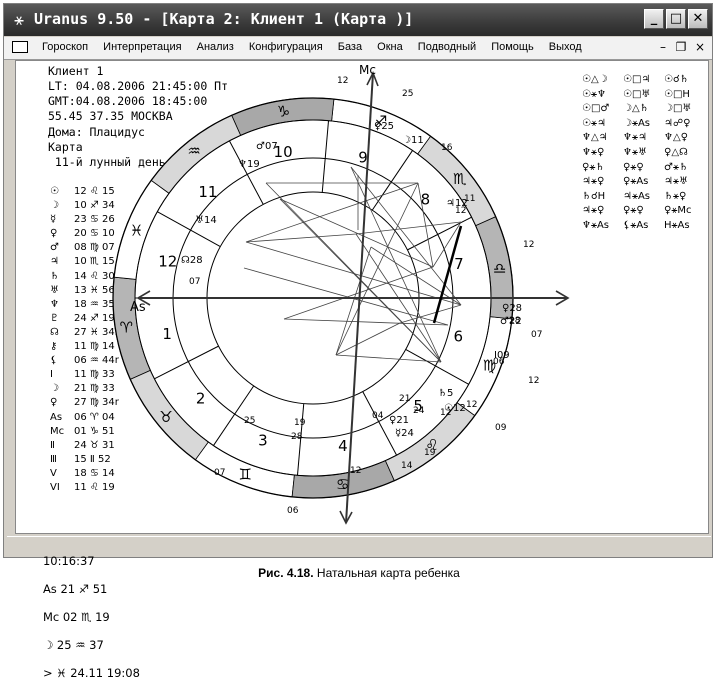  I want to click on degree-label: 06, so click(293, 511).